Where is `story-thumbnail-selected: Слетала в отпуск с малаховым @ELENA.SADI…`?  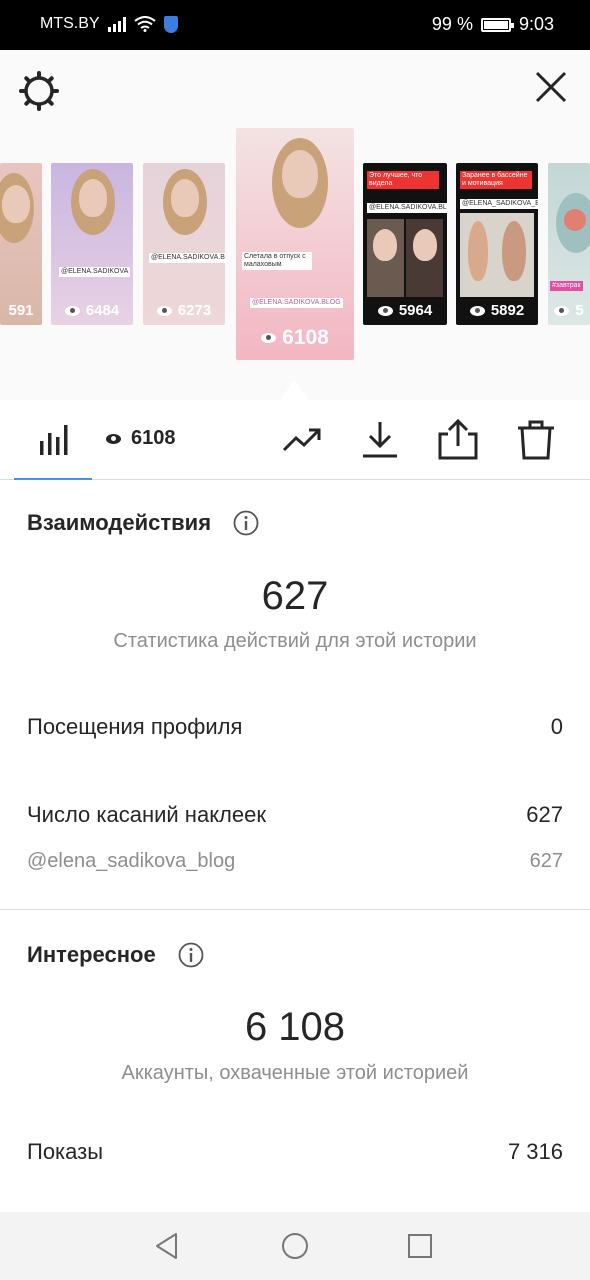
story-thumbnail-selected: Слетала в отпуск с малаховым @ELENA.SADI… is located at coordinates (295, 244).